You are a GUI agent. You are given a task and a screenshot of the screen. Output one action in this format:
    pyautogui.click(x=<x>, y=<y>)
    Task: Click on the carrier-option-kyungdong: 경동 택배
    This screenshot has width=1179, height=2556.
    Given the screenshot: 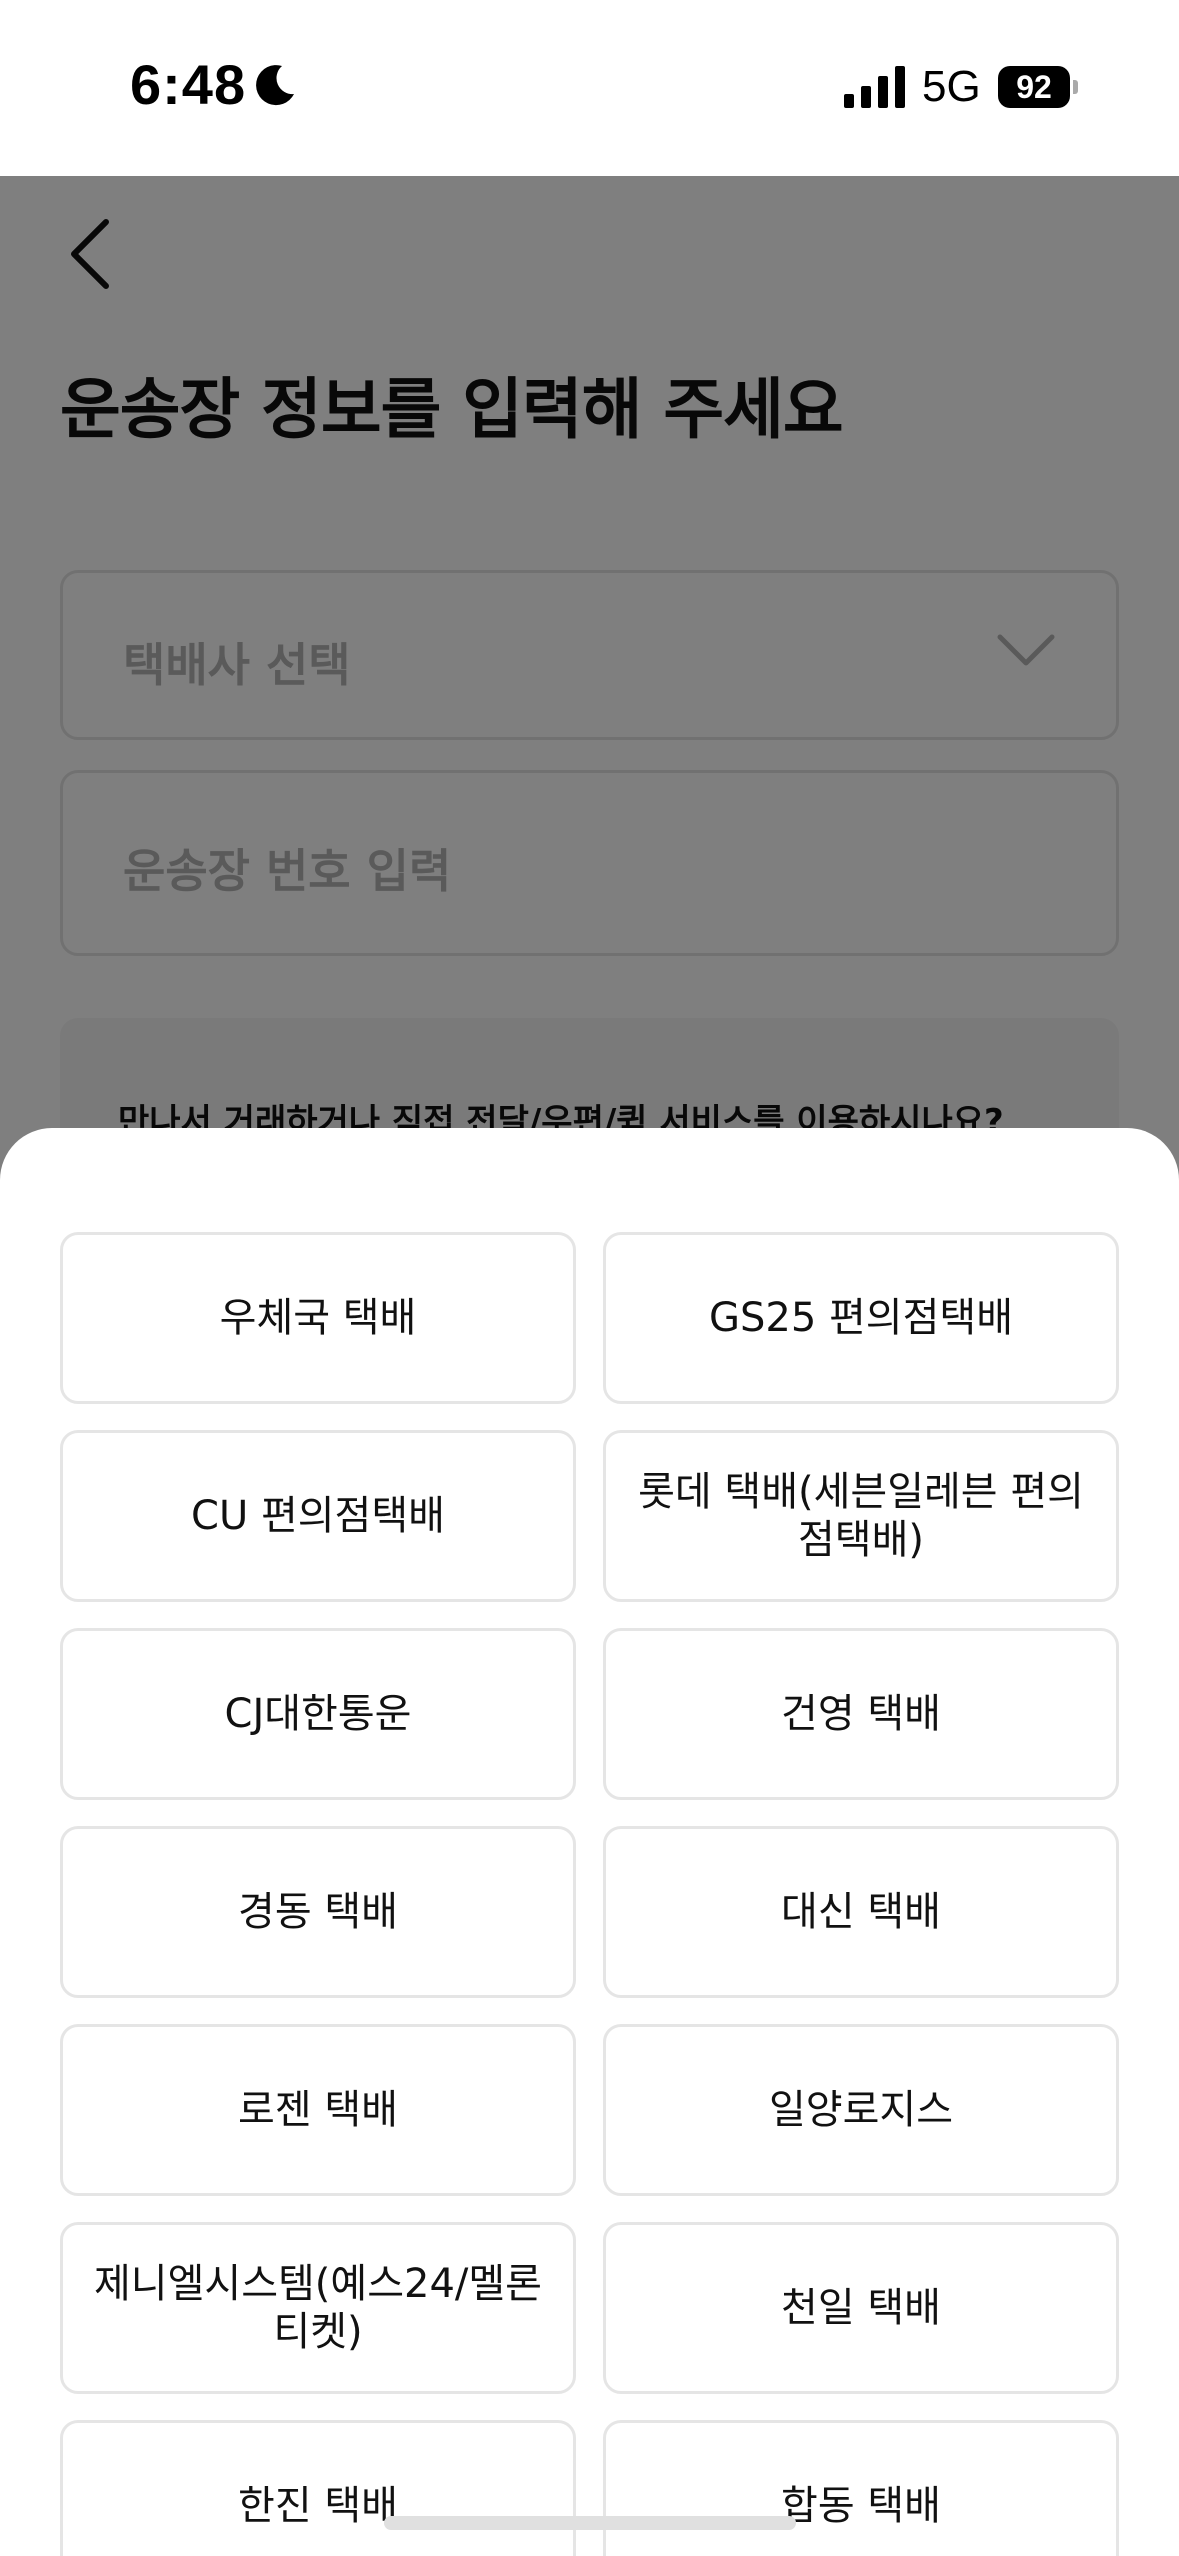 What is the action you would take?
    pyautogui.click(x=318, y=1912)
    